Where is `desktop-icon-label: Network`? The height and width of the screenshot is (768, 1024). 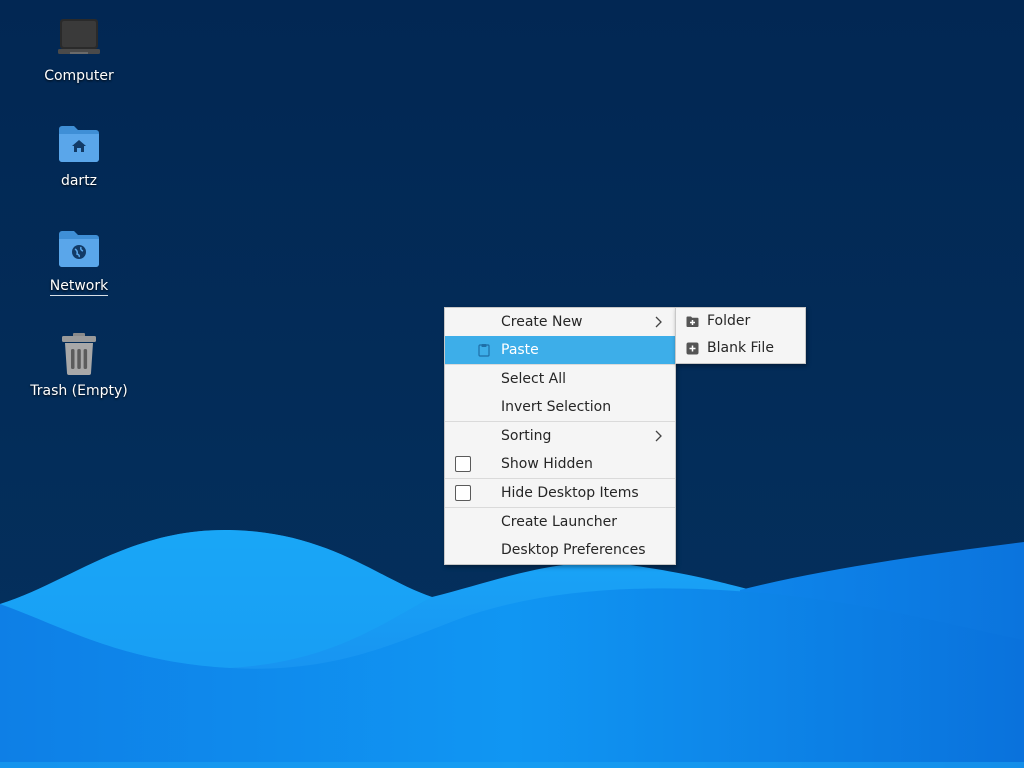
desktop-icon-label: Network is located at coordinates (79, 287).